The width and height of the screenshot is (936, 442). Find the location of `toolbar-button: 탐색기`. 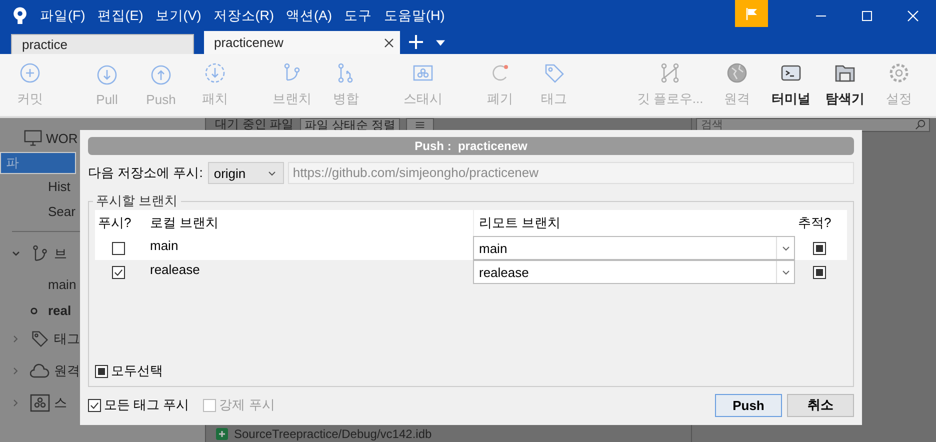

toolbar-button: 탐색기 is located at coordinates (845, 85).